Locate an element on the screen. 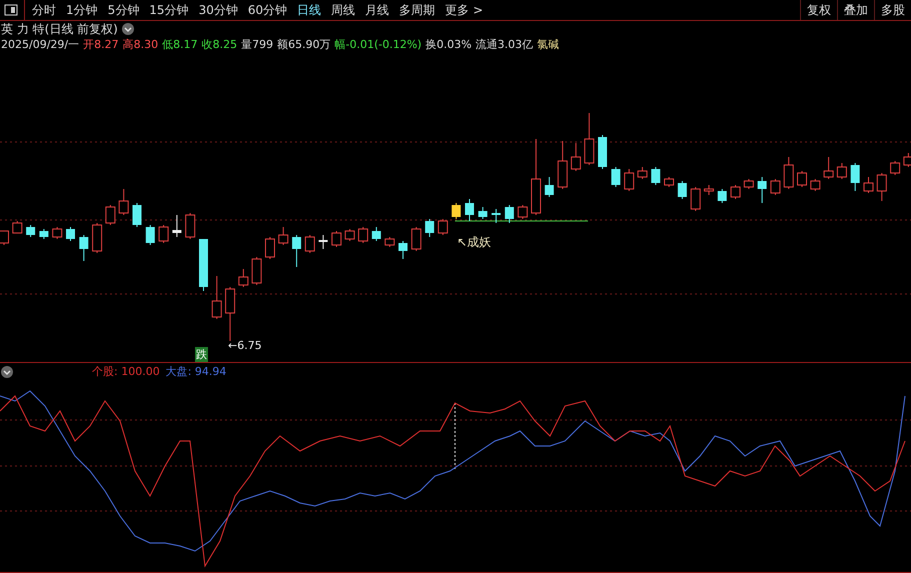  quote-field: 2025/09/29/一 is located at coordinates (40, 44).